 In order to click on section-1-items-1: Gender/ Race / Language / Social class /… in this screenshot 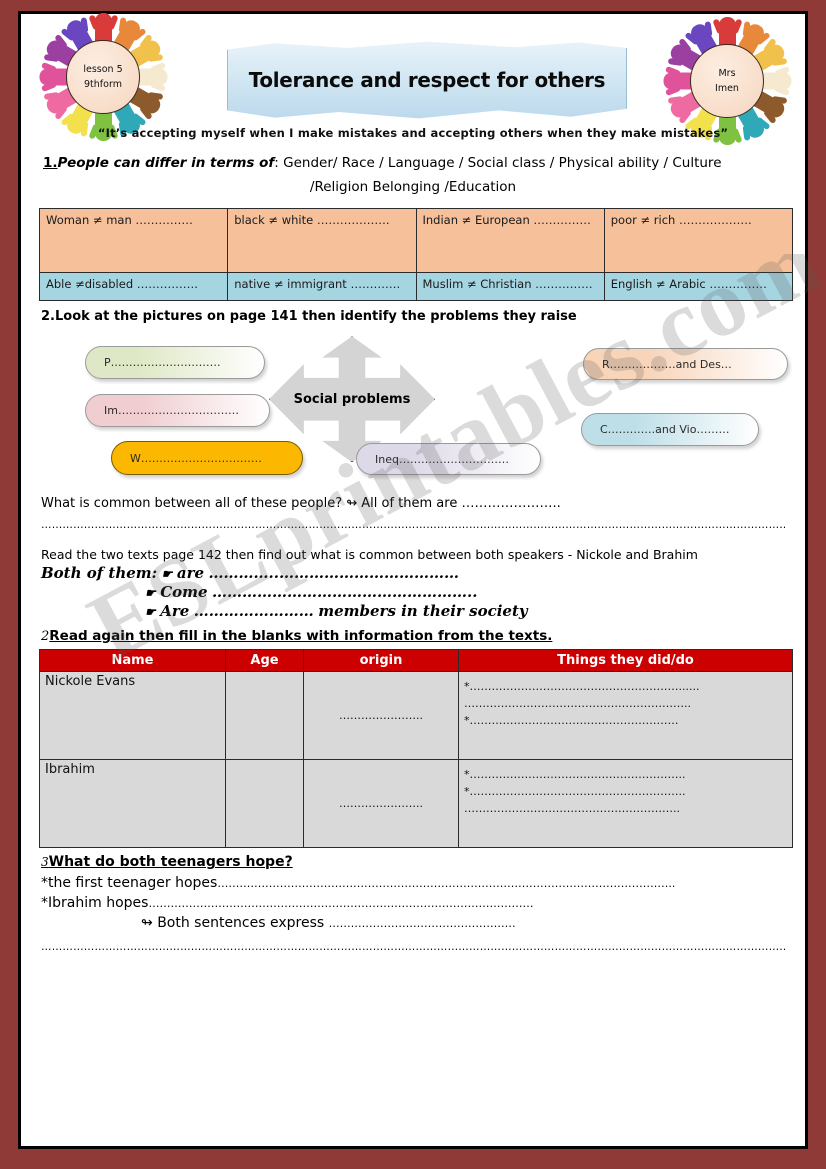, I will do `click(500, 163)`.